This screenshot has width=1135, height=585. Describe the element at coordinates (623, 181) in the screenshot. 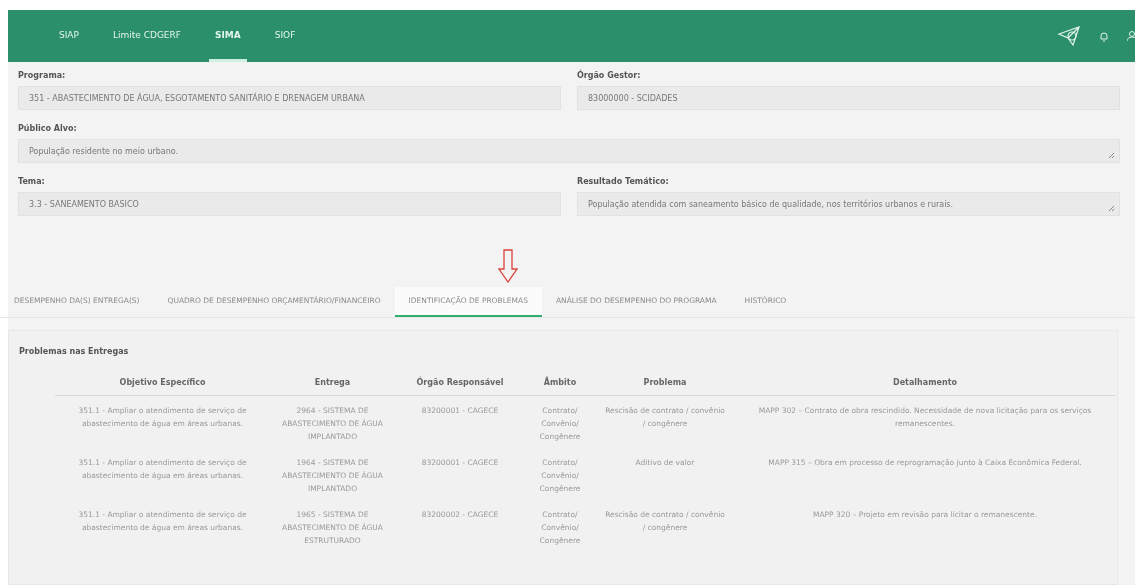

I see `field-label: Resultado Temático:` at that location.